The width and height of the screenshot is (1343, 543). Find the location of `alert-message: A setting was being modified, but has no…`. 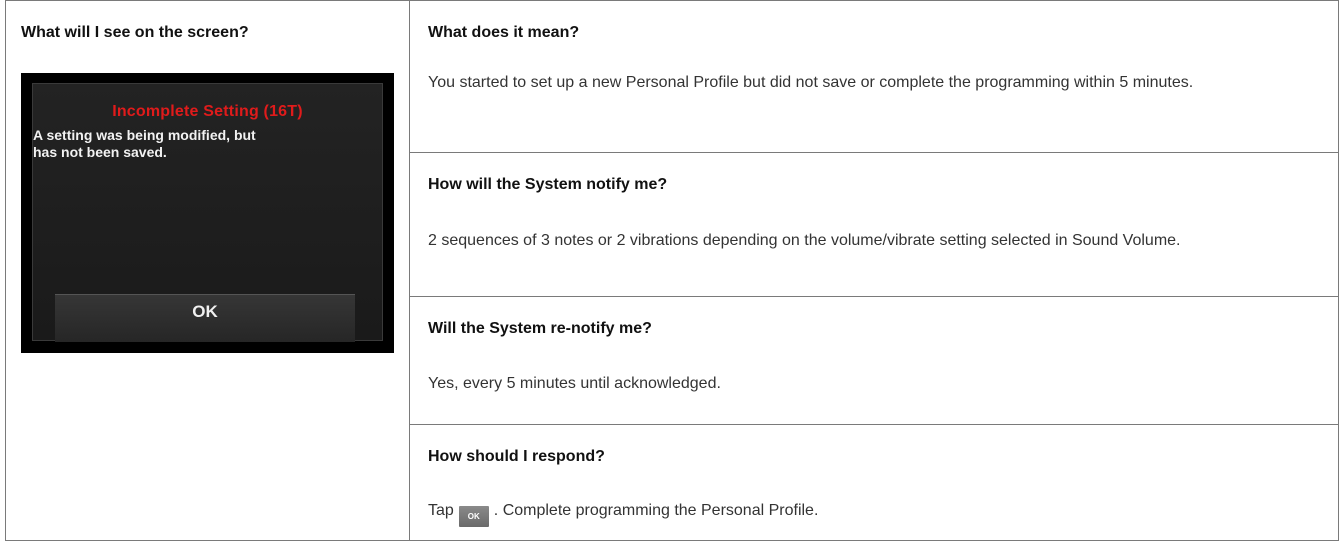

alert-message: A setting was being modified, but has no… is located at coordinates (144, 143).